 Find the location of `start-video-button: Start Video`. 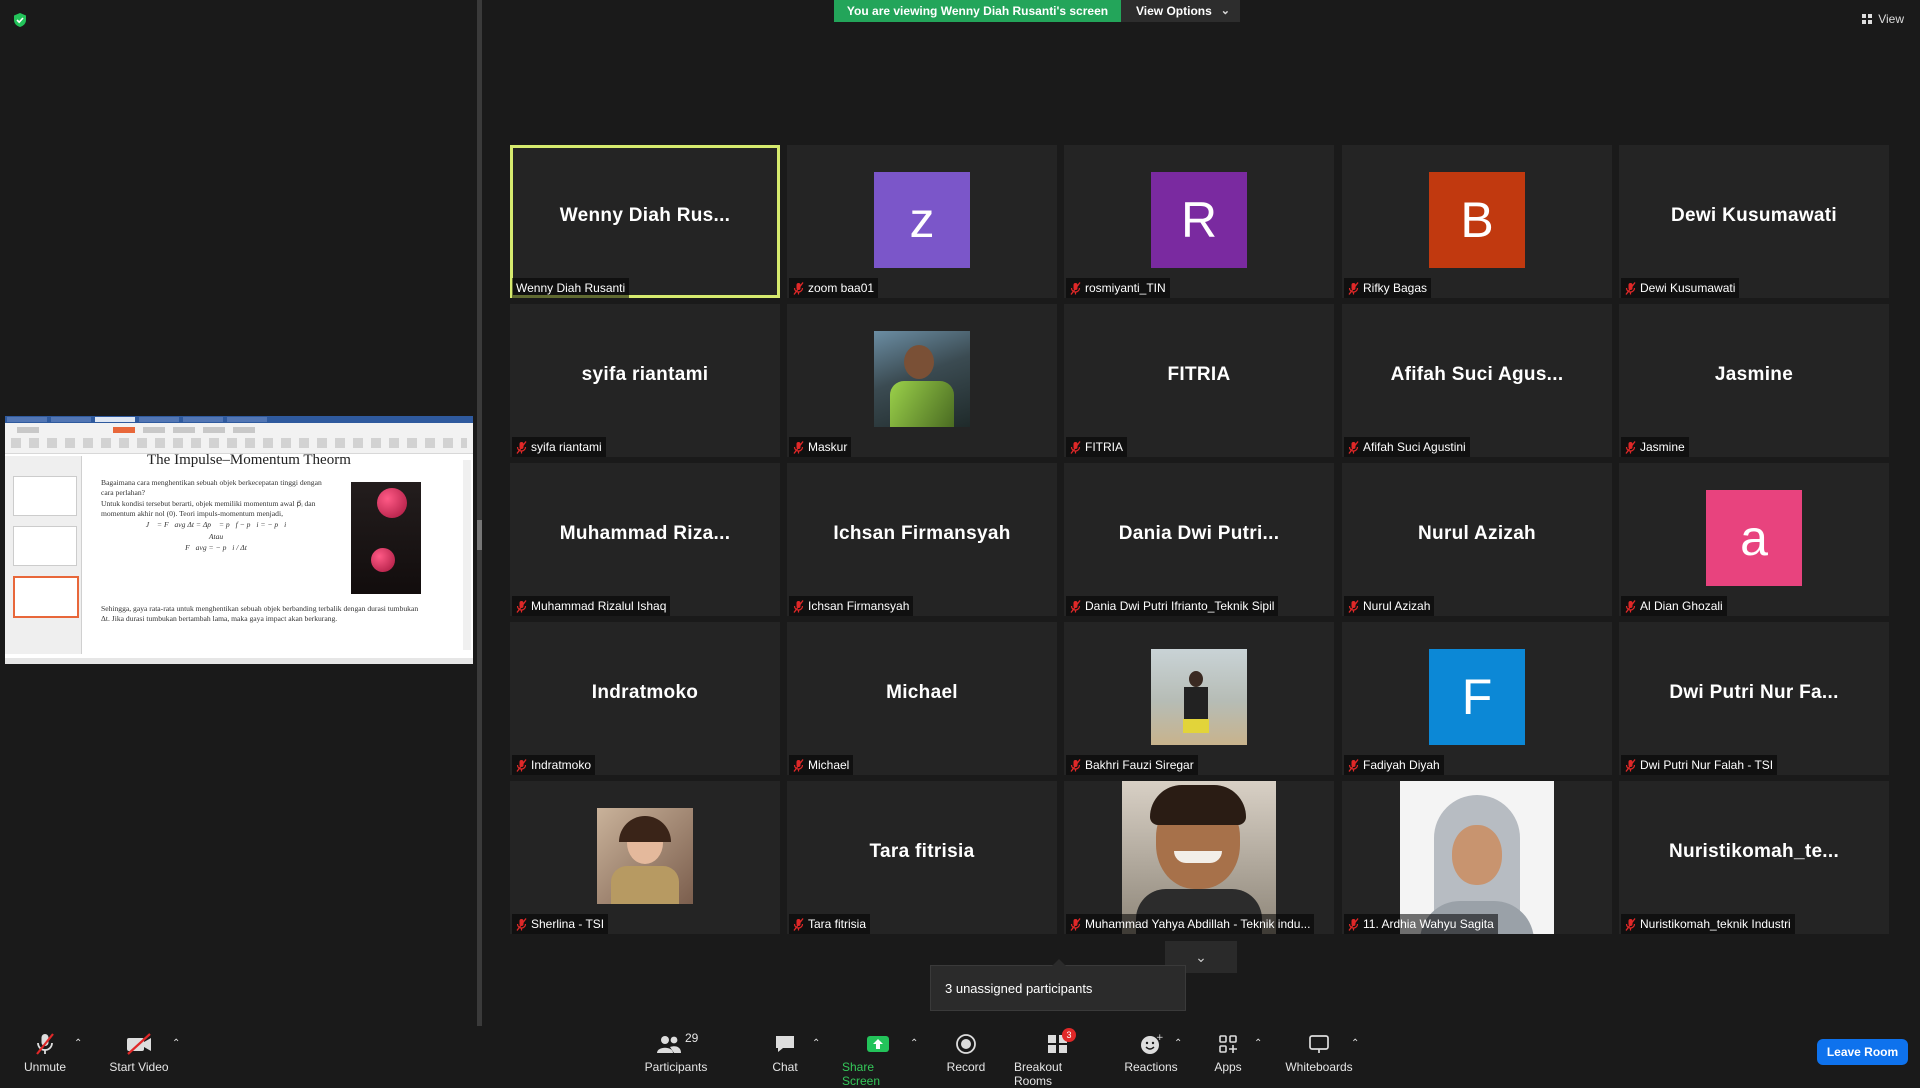

start-video-button: Start Video is located at coordinates (139, 1053).